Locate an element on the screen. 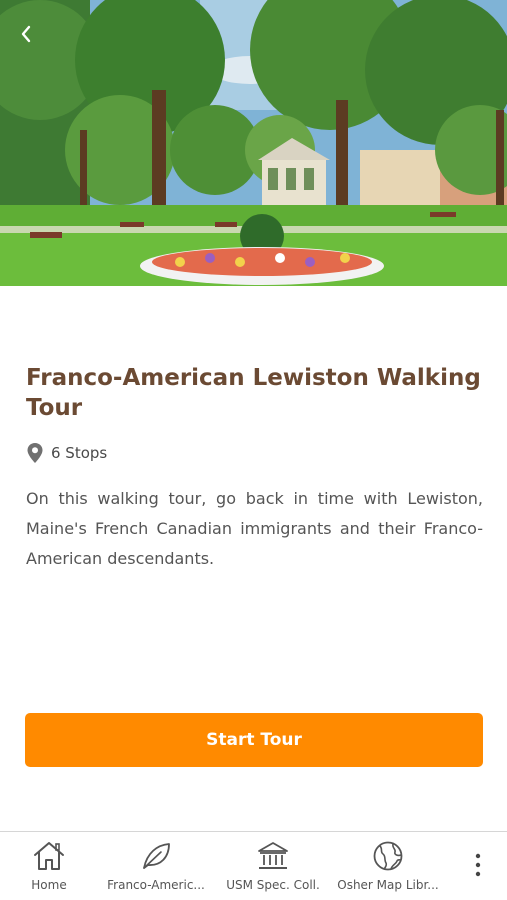  start-tour-button: Start Tour is located at coordinates (254, 740).